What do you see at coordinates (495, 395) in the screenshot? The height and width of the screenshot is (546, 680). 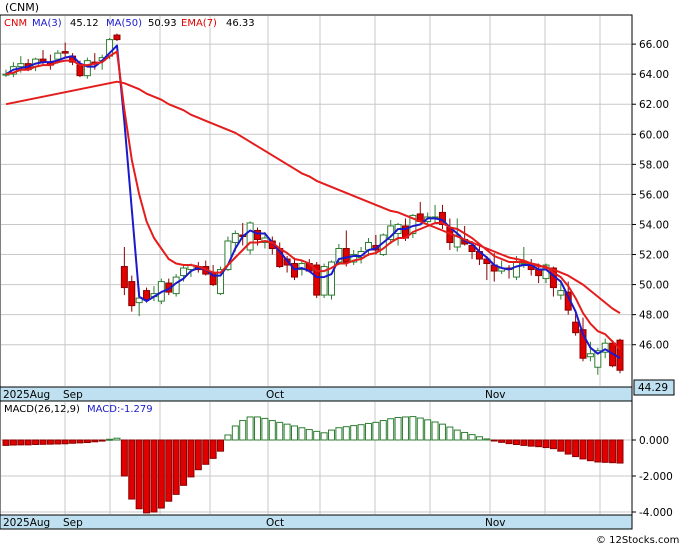 I see `price-x-tick-label: Nov` at bounding box center [495, 395].